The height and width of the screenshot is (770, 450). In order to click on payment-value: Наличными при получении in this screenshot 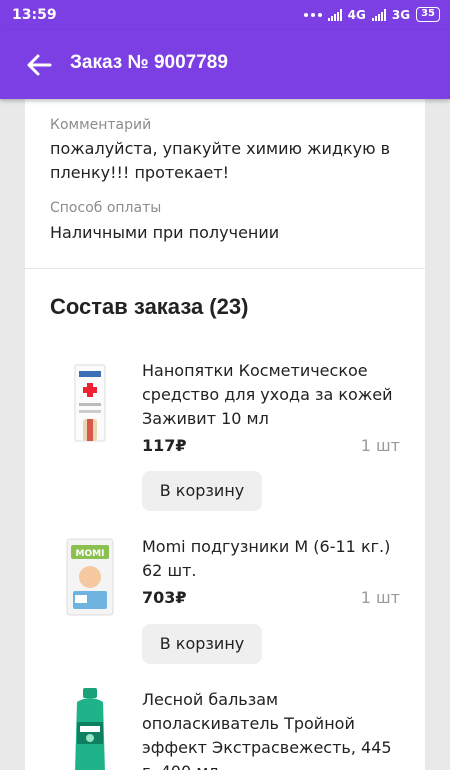, I will do `click(165, 232)`.